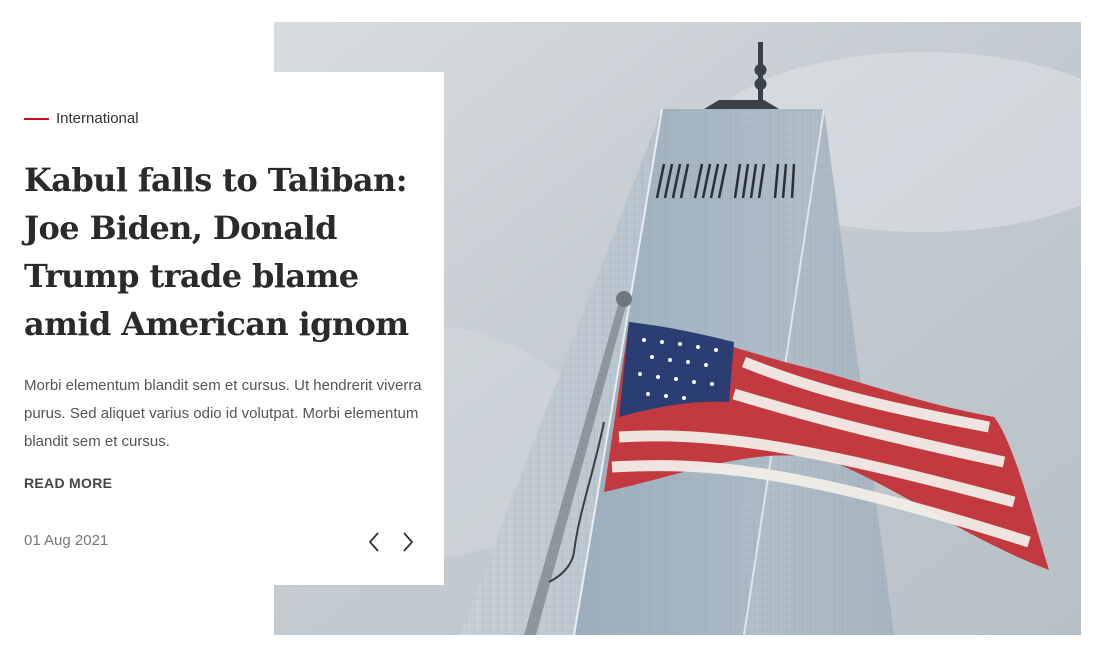 This screenshot has height=654, width=1100. I want to click on slider-nav, so click(391, 542).